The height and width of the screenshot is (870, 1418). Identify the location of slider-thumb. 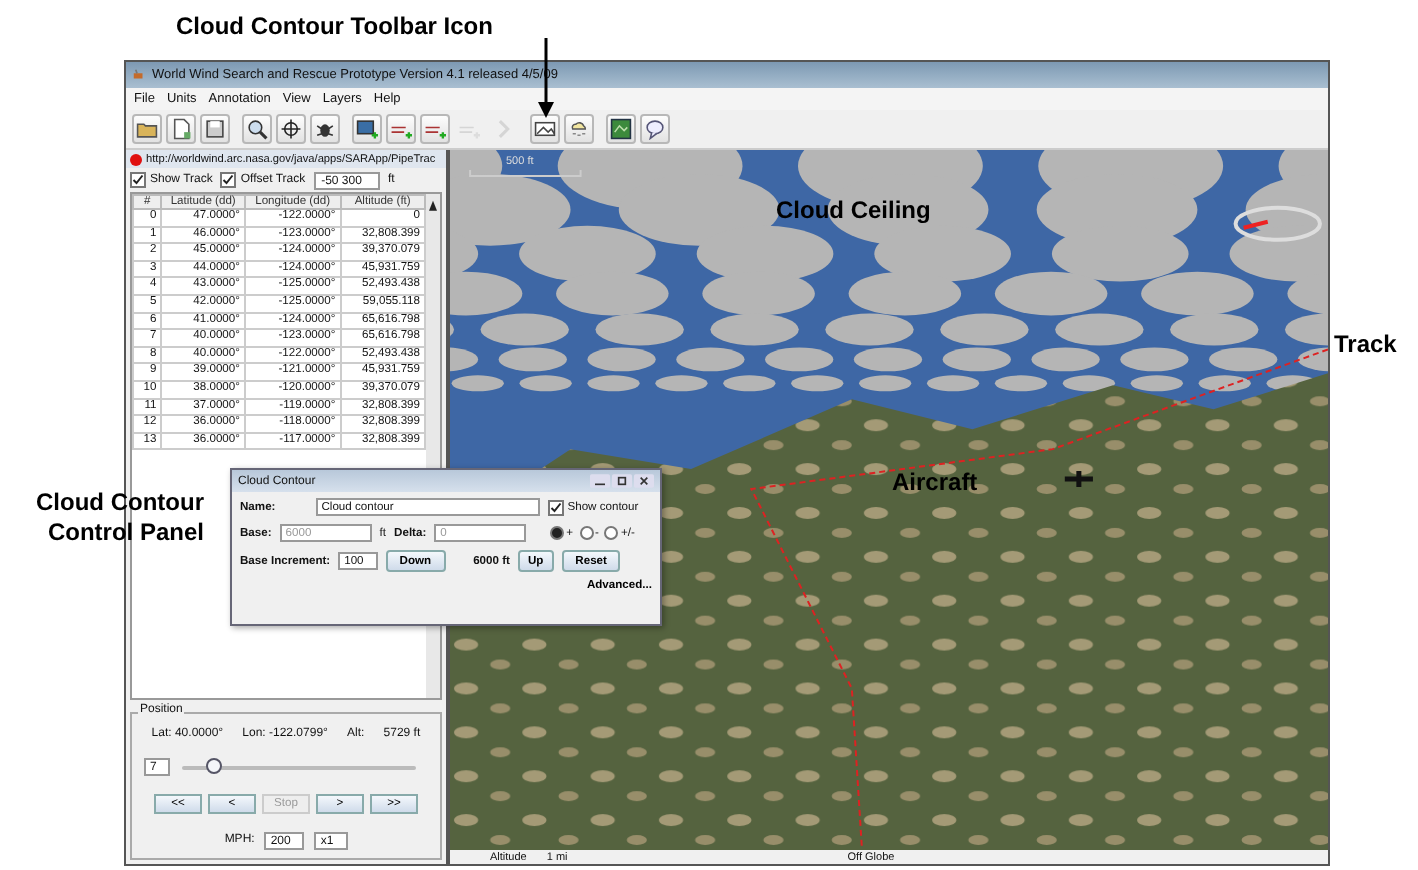
(213, 765).